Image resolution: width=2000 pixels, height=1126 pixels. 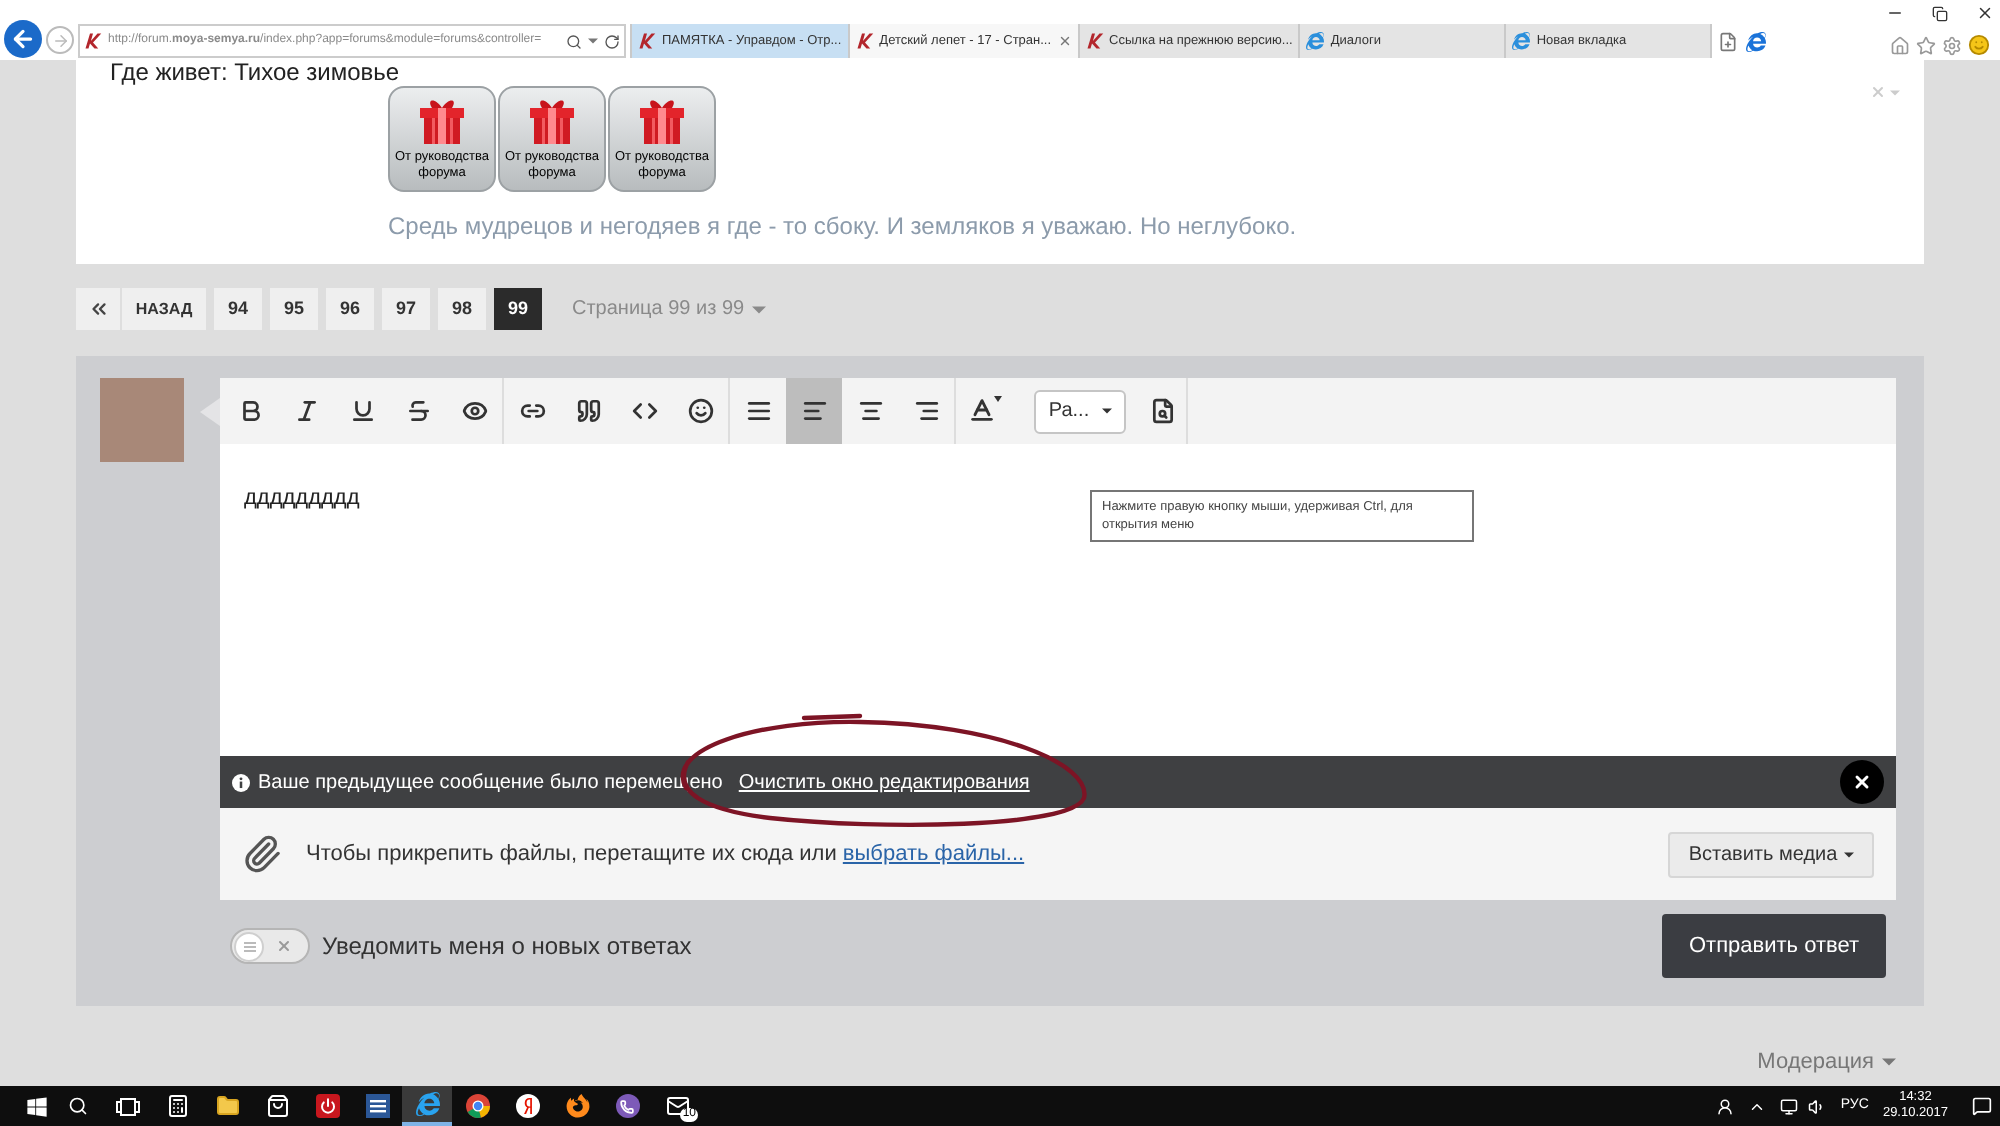 I want to click on clear-editor-link: Очистить окно редактирования, so click(x=884, y=782).